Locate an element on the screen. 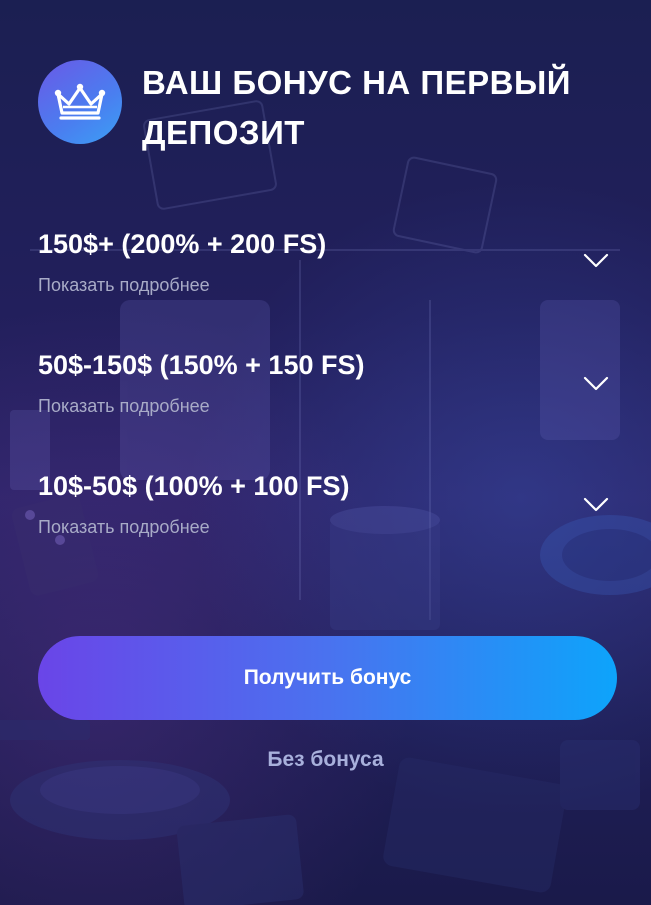  bonus-option-150-plus: 150$+ (200% + 200 FS) Показать подробнее is located at coordinates (325, 262).